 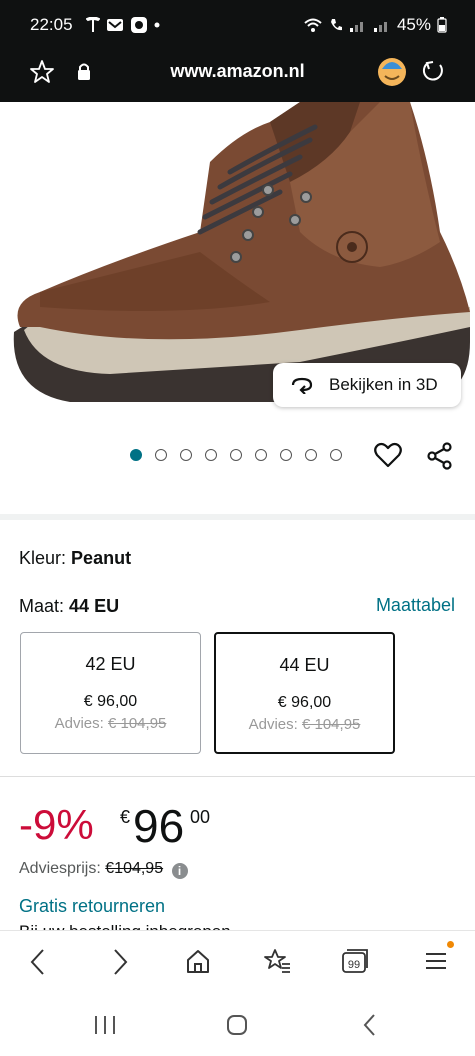 I want to click on size-option-size: 42 EU, so click(x=110, y=664).